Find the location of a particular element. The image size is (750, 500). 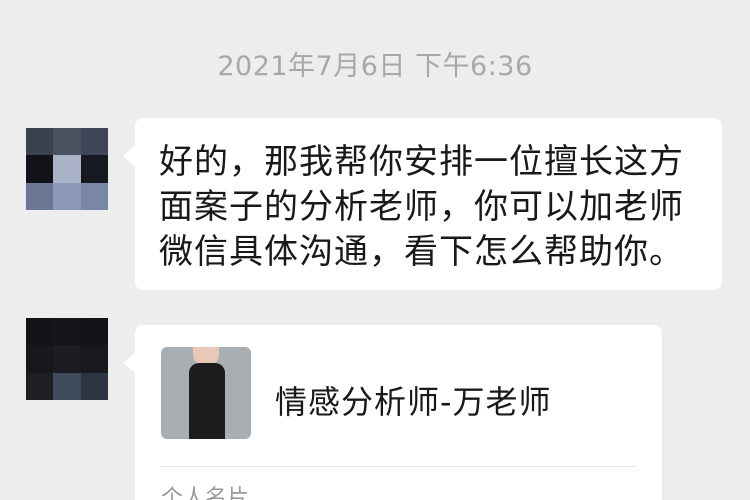

contact-avatar-body is located at coordinates (207, 401).